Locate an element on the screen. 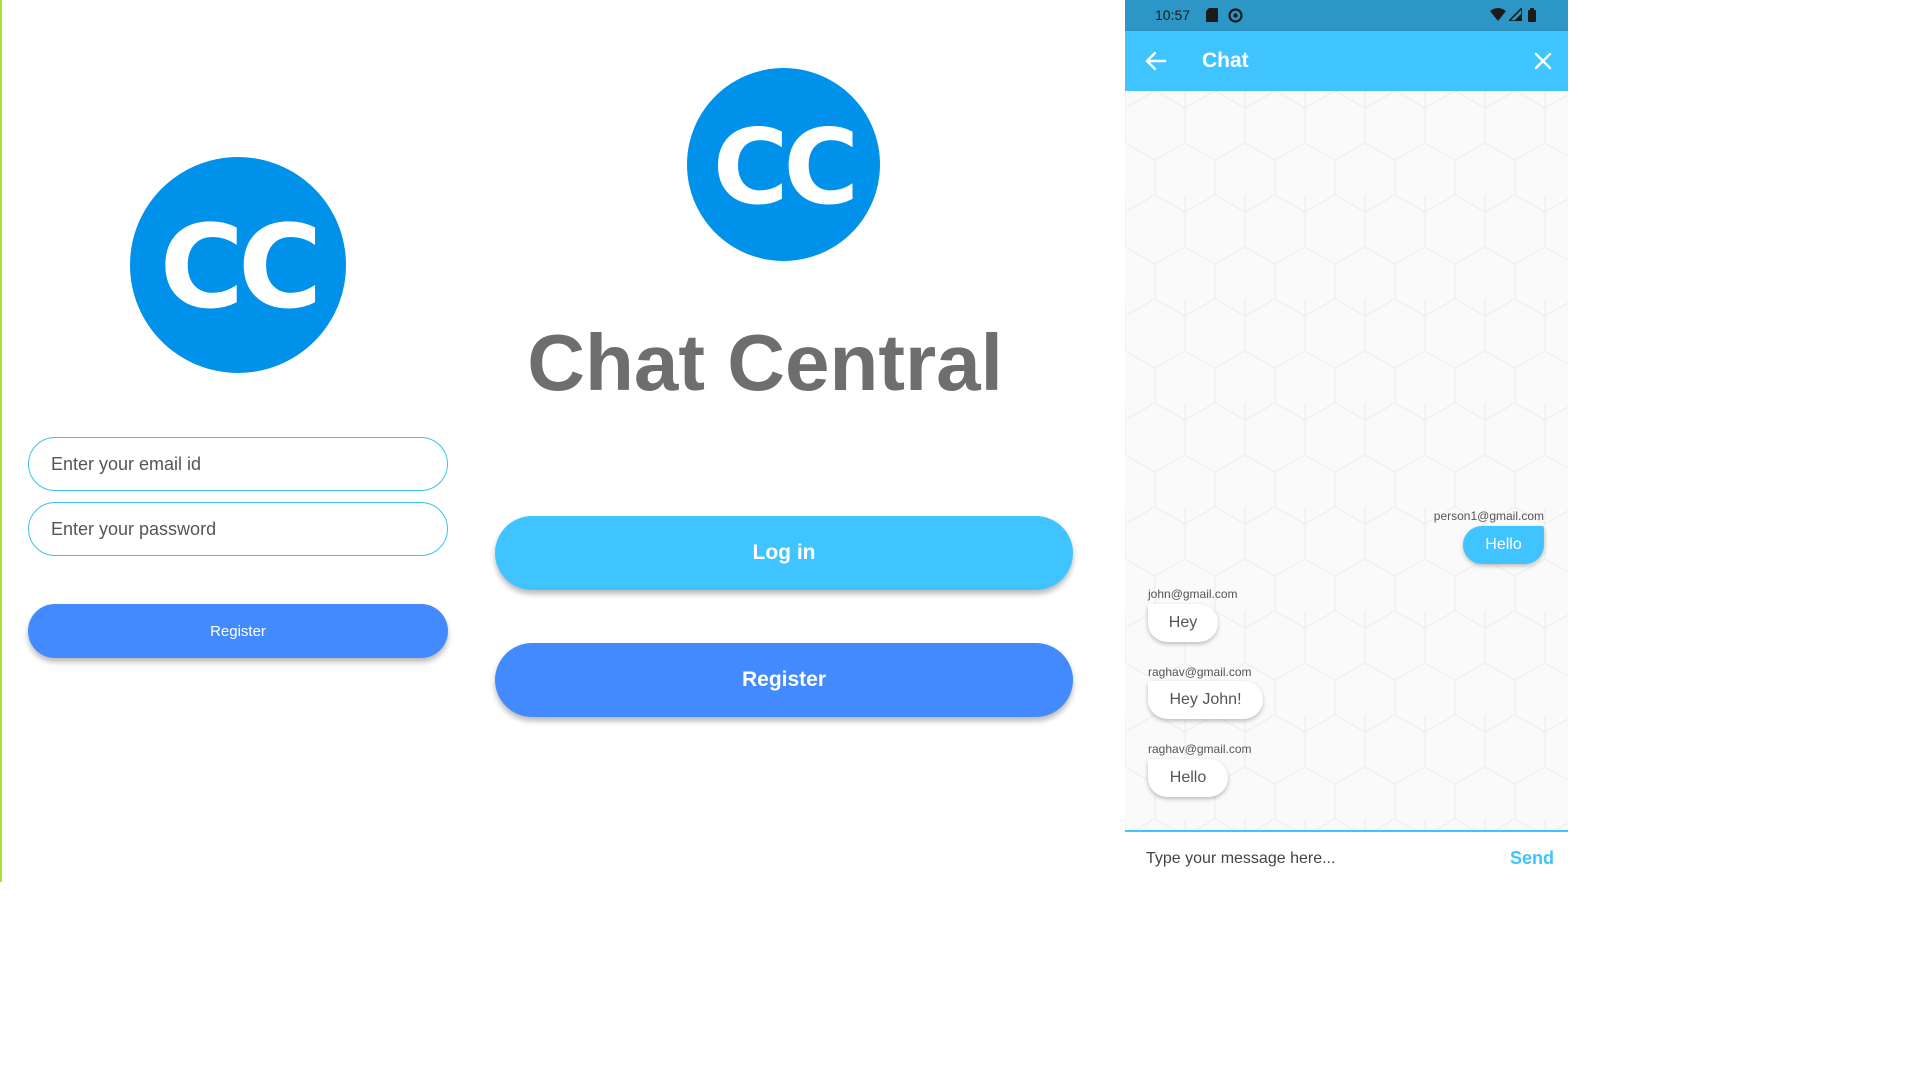 Image resolution: width=1920 pixels, height=1080 pixels. arrow-back-icon is located at coordinates (1156, 61).